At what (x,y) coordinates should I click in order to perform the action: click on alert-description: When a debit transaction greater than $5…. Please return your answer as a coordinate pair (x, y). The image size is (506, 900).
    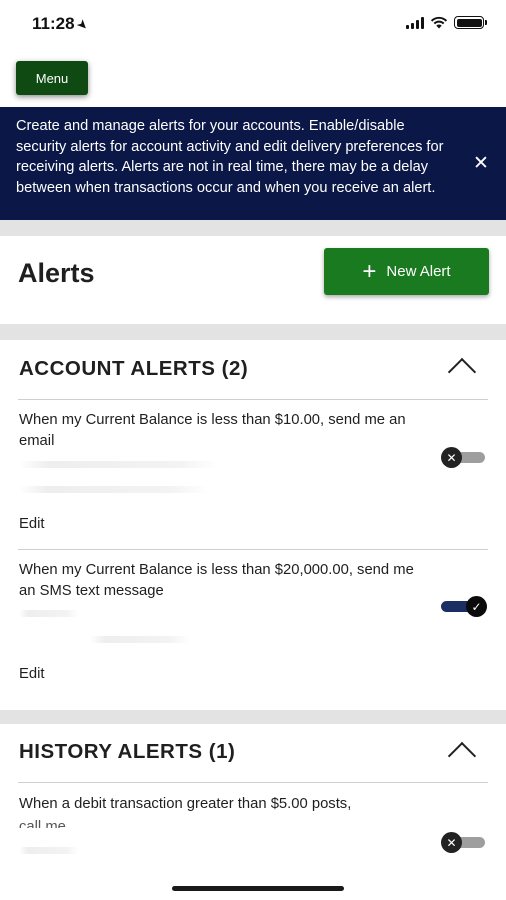
    Looking at the image, I should click on (185, 804).